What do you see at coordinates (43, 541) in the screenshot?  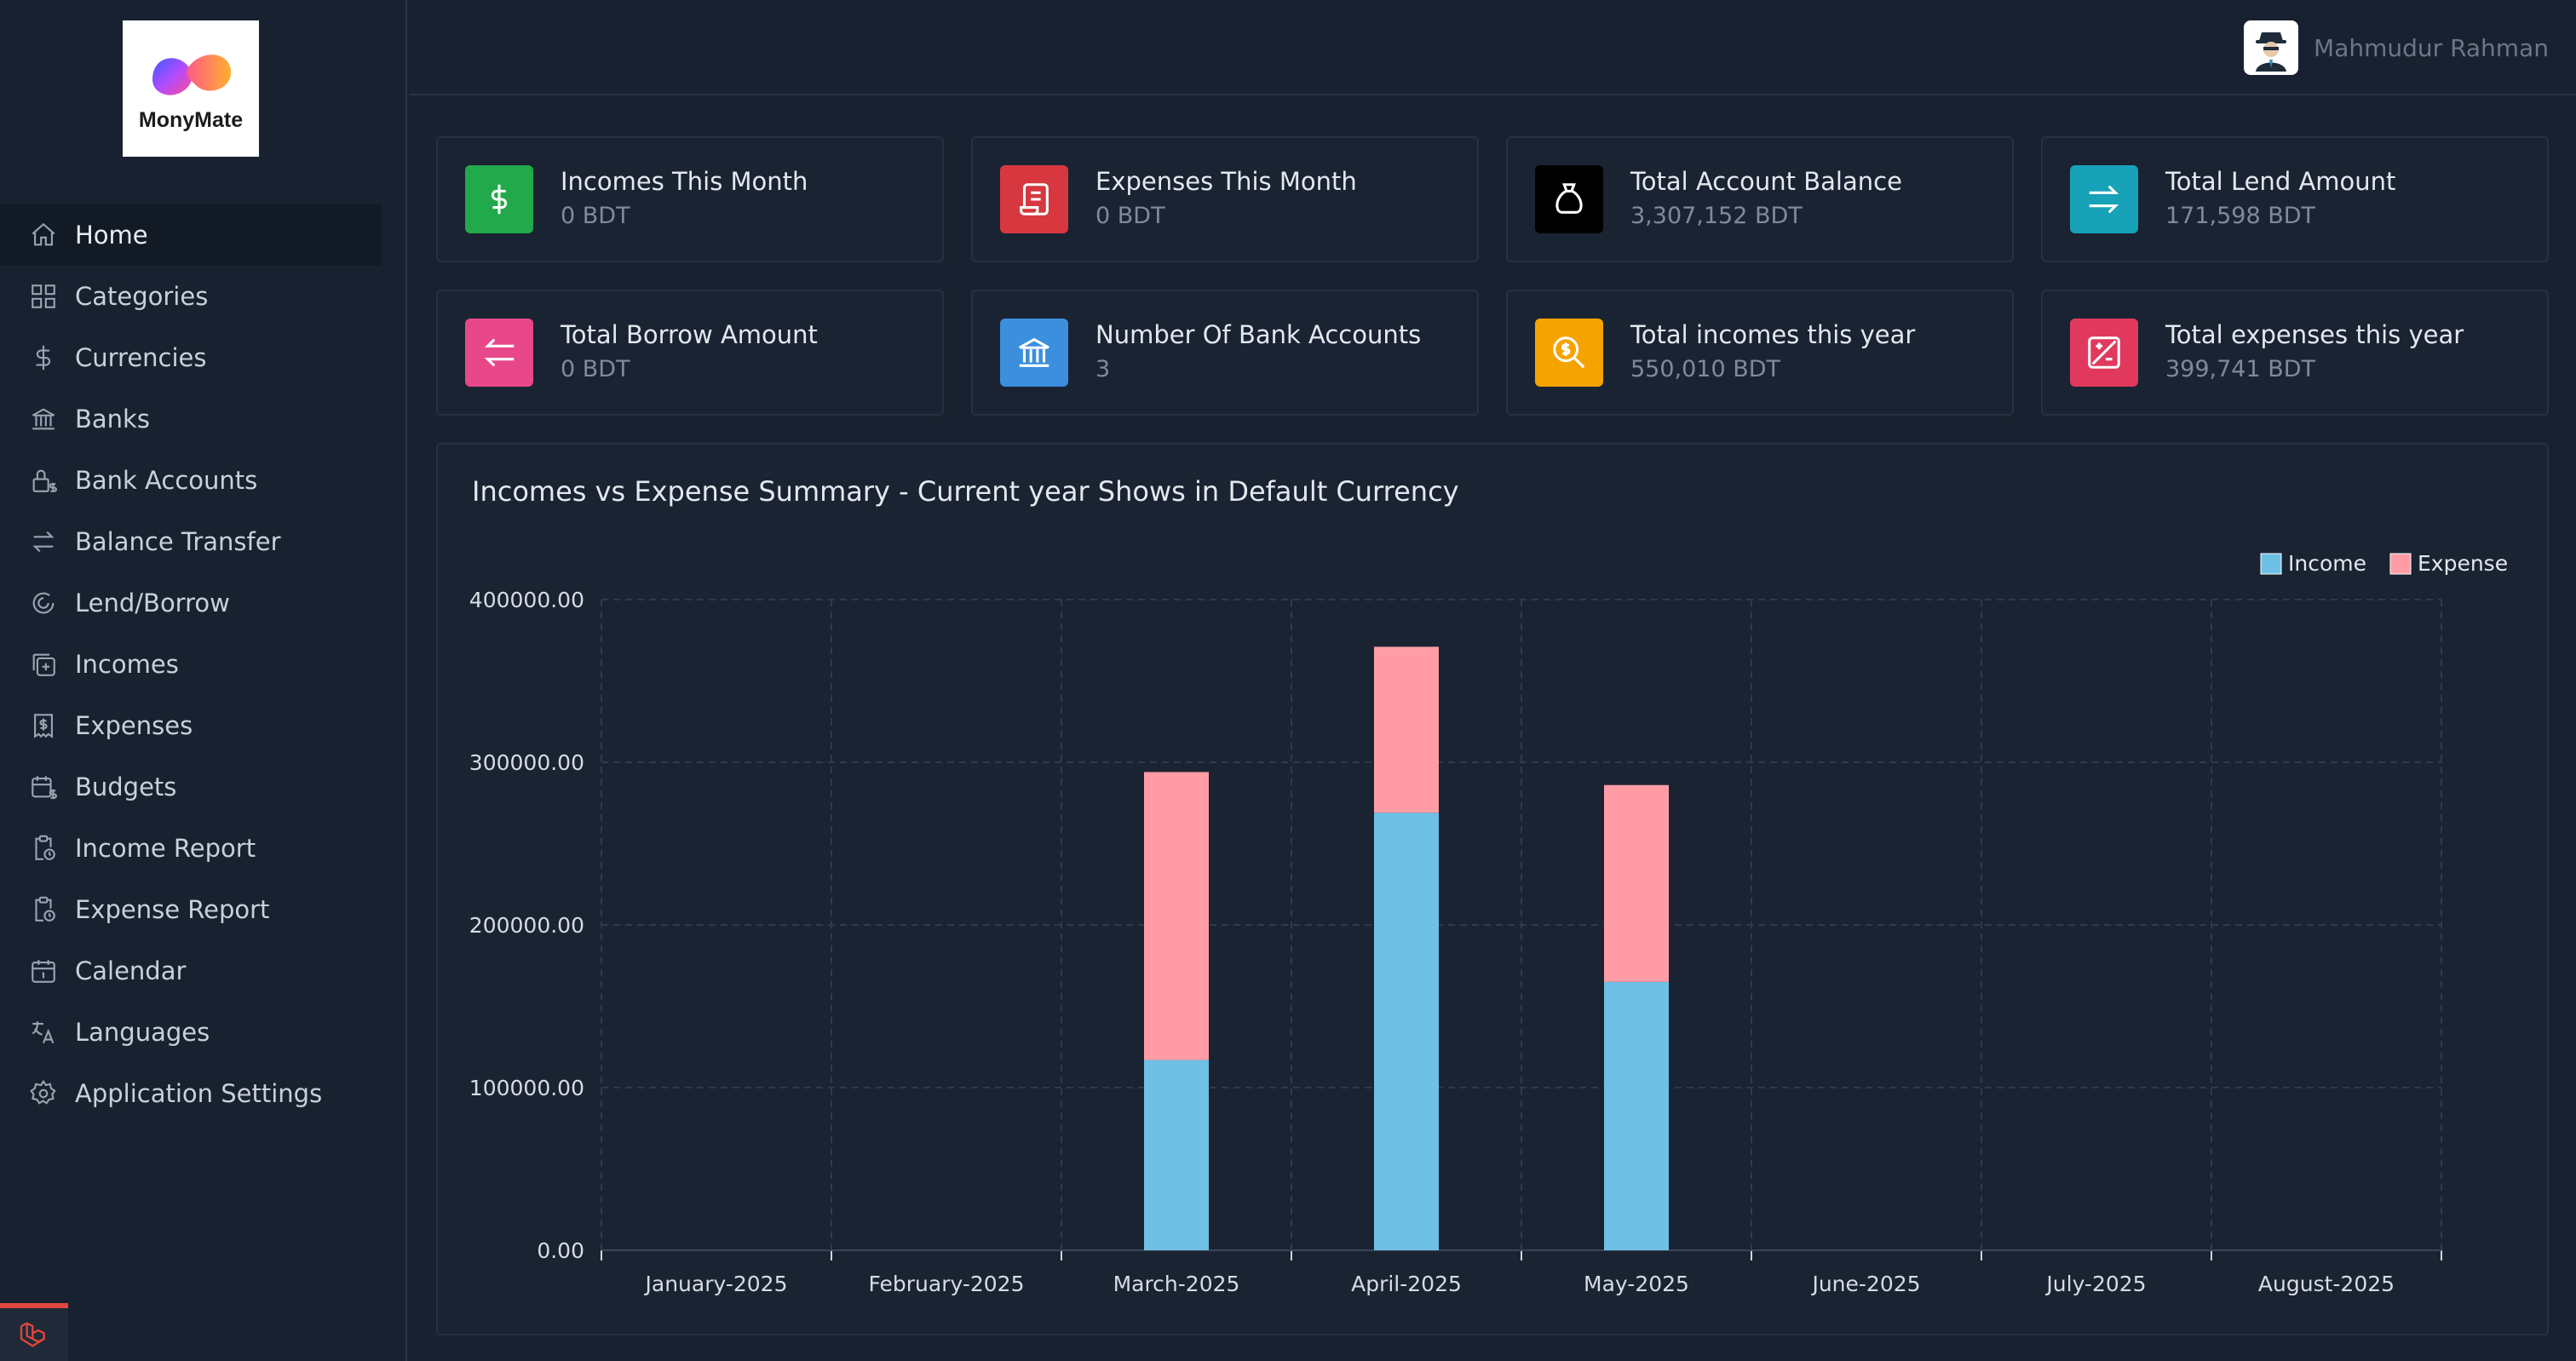 I see `transfer-icon` at bounding box center [43, 541].